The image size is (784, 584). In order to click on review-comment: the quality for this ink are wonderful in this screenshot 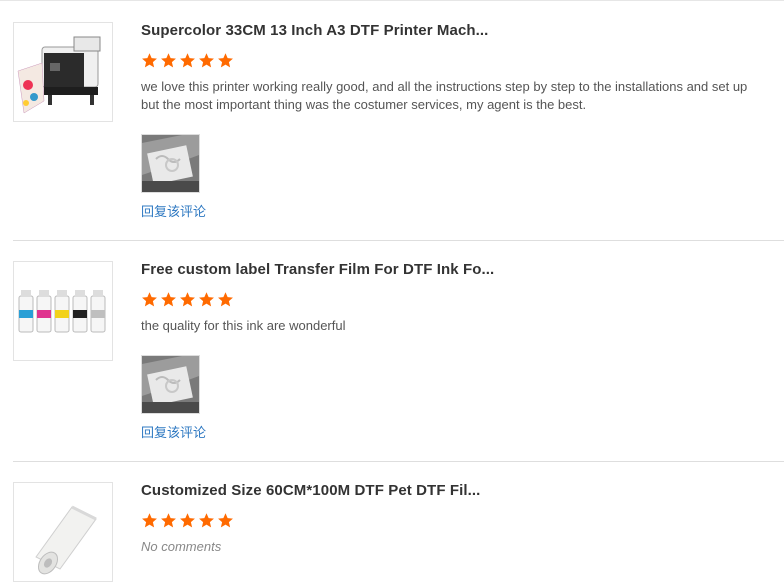, I will do `click(462, 326)`.